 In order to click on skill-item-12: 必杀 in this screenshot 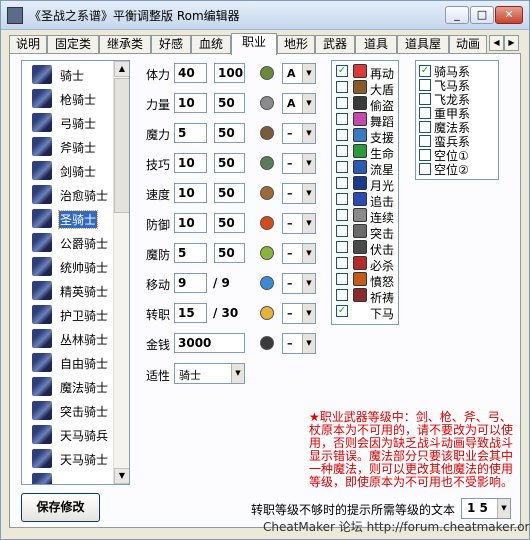, I will do `click(365, 264)`.